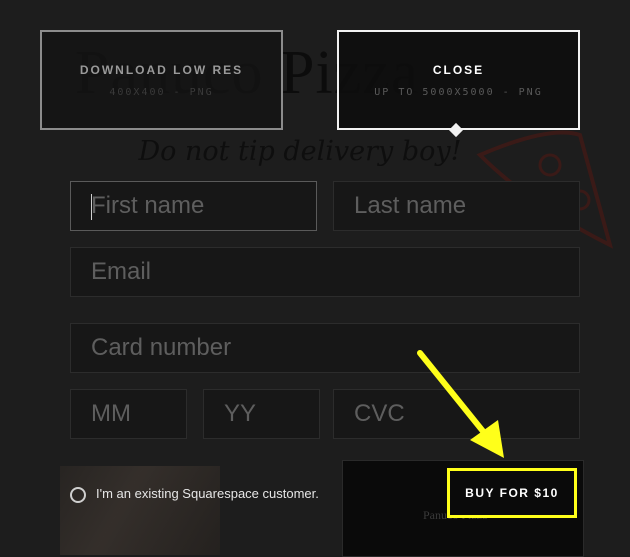 This screenshot has height=557, width=630. What do you see at coordinates (161, 80) in the screenshot?
I see `download-low-res-option: DOWNLOAD LOW RES 400X400 - PNG` at bounding box center [161, 80].